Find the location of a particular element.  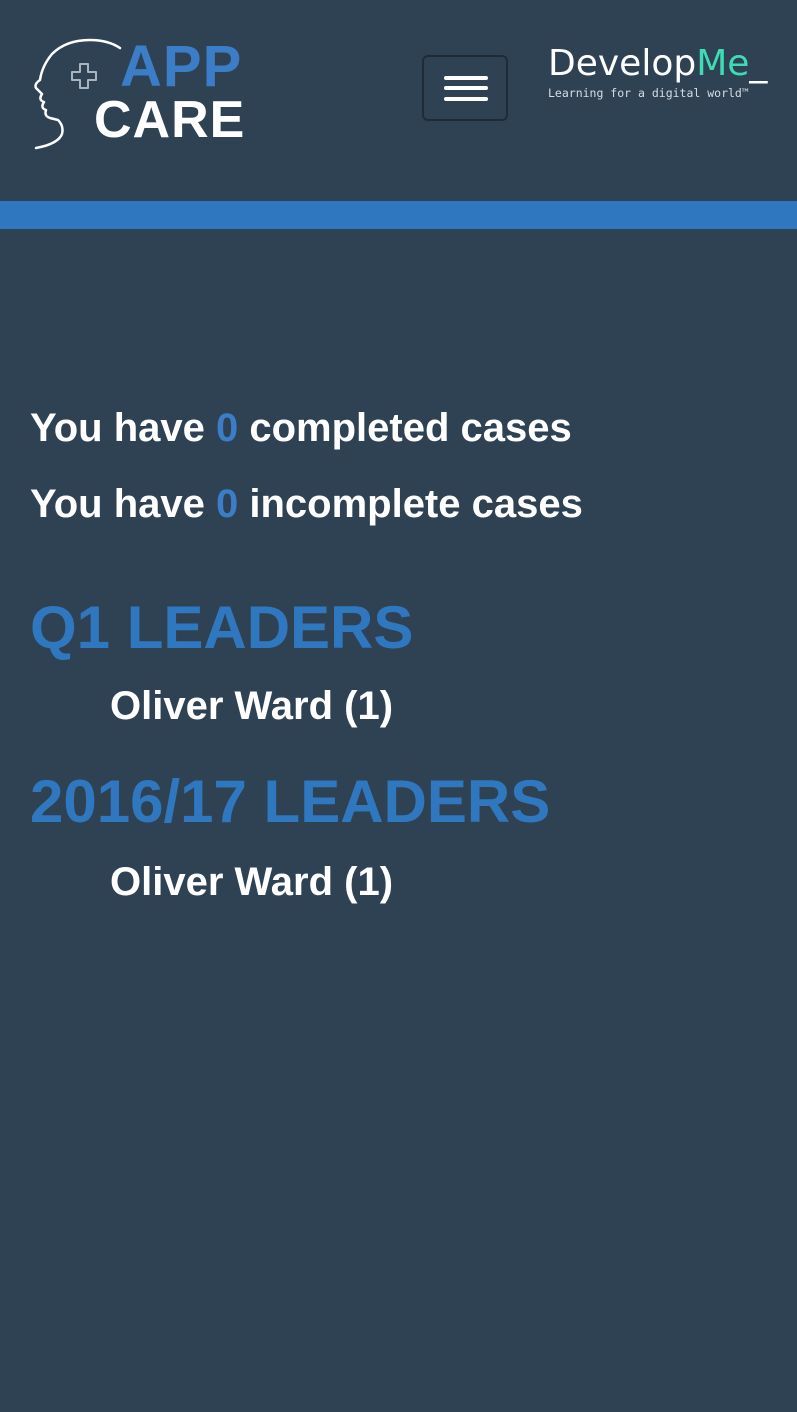

menu-toggle-button is located at coordinates (465, 88).